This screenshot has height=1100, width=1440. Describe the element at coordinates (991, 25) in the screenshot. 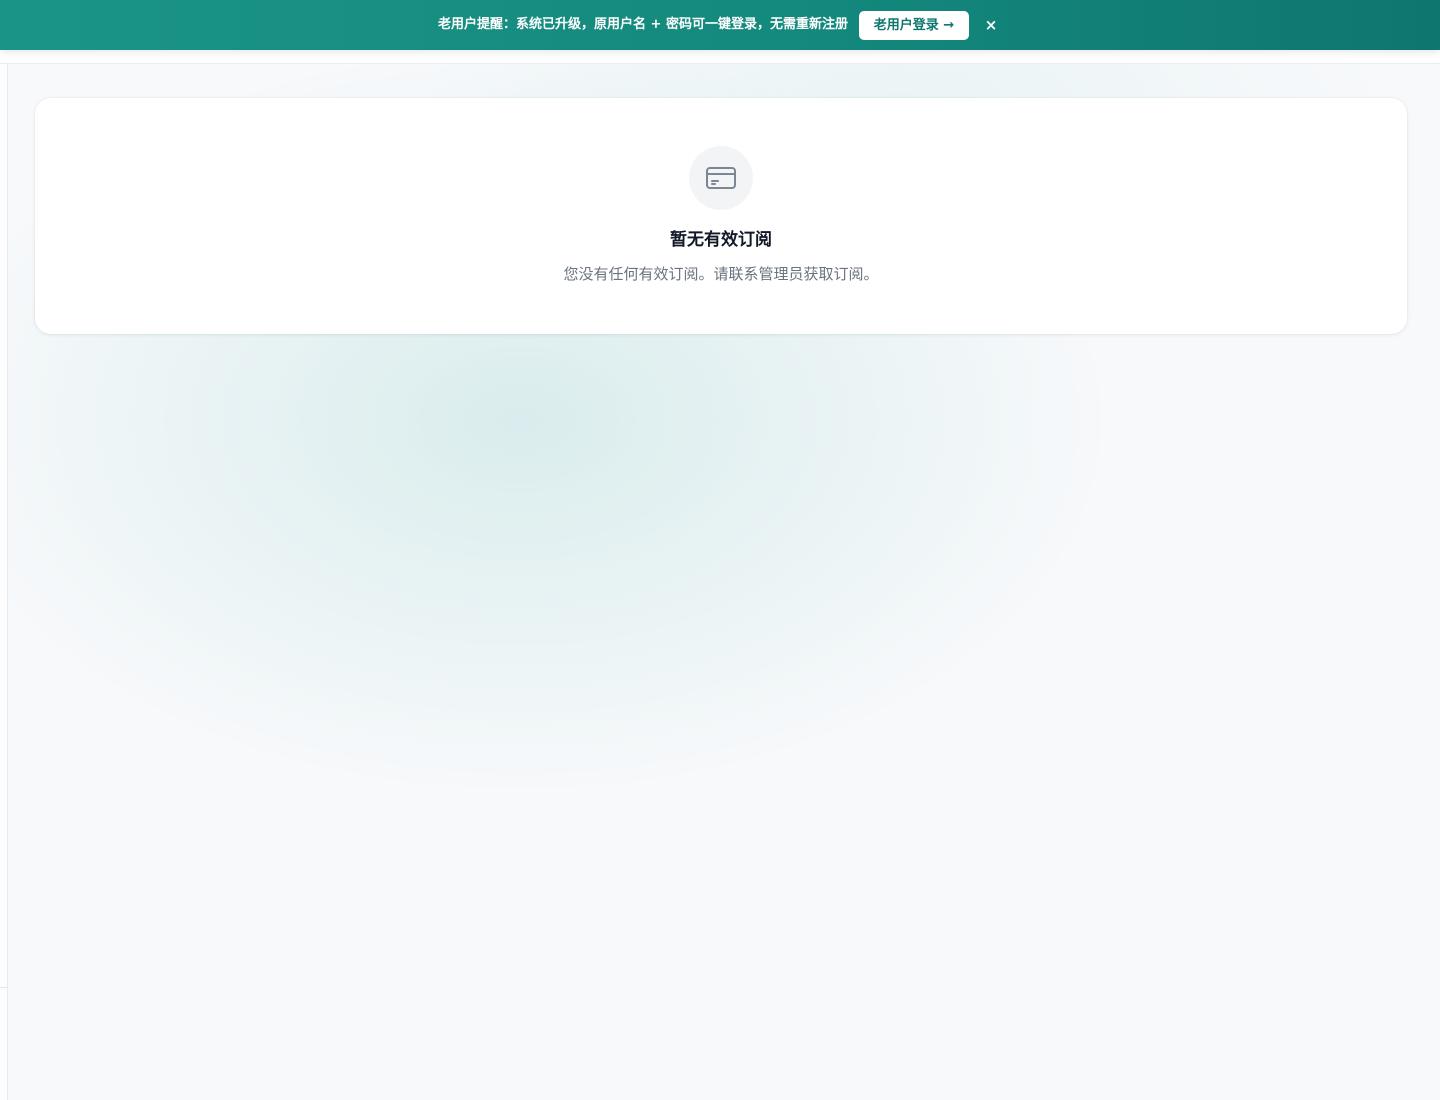

I see `close-icon: ×` at that location.